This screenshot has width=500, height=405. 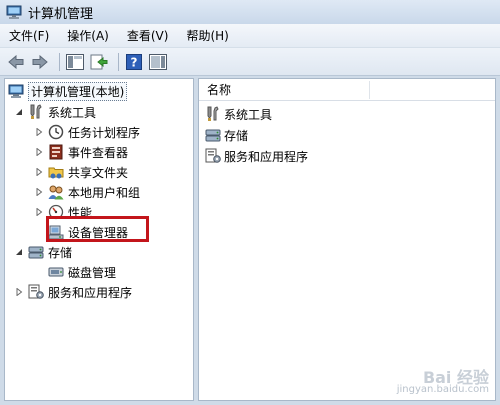 I want to click on list-label-system-tools: 系统工具, so click(x=248, y=114).